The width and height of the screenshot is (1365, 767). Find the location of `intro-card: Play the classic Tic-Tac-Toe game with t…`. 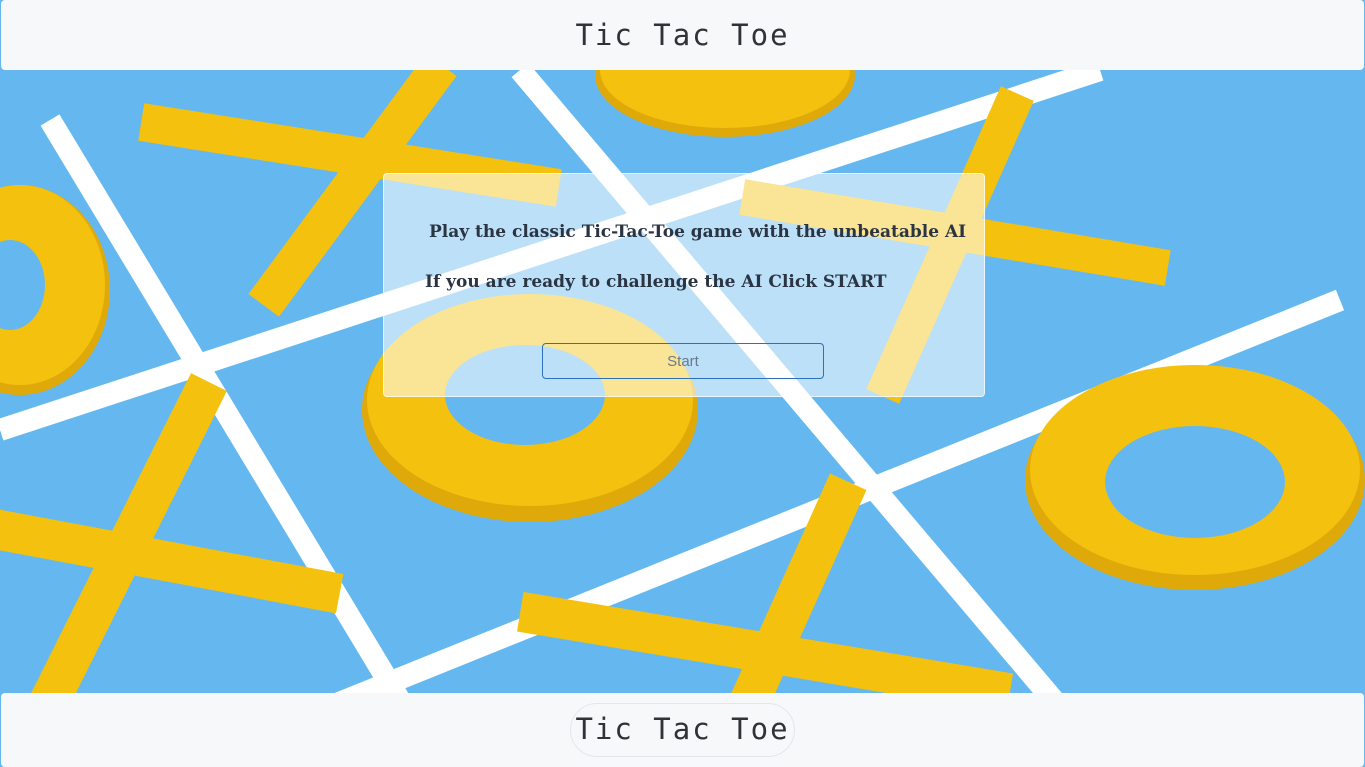

intro-card: Play the classic Tic-Tac-Toe game with t… is located at coordinates (684, 285).